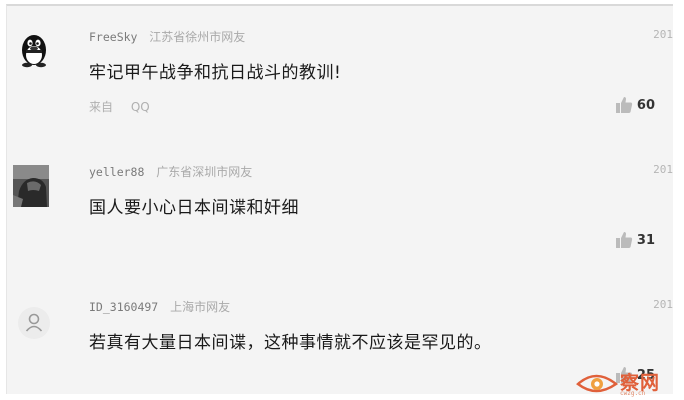 The width and height of the screenshot is (684, 400). What do you see at coordinates (197, 37) in the screenshot?
I see `user-location: 江苏省徐州市网友` at bounding box center [197, 37].